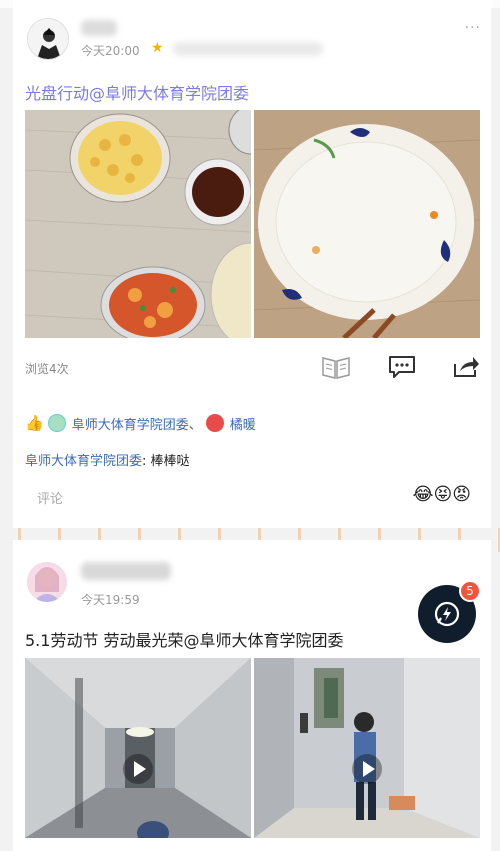 Image resolution: width=500 pixels, height=851 pixels. Describe the element at coordinates (137, 92) in the screenshot. I see `post-title: 光盘行动@阜师大体育学院团委` at that location.